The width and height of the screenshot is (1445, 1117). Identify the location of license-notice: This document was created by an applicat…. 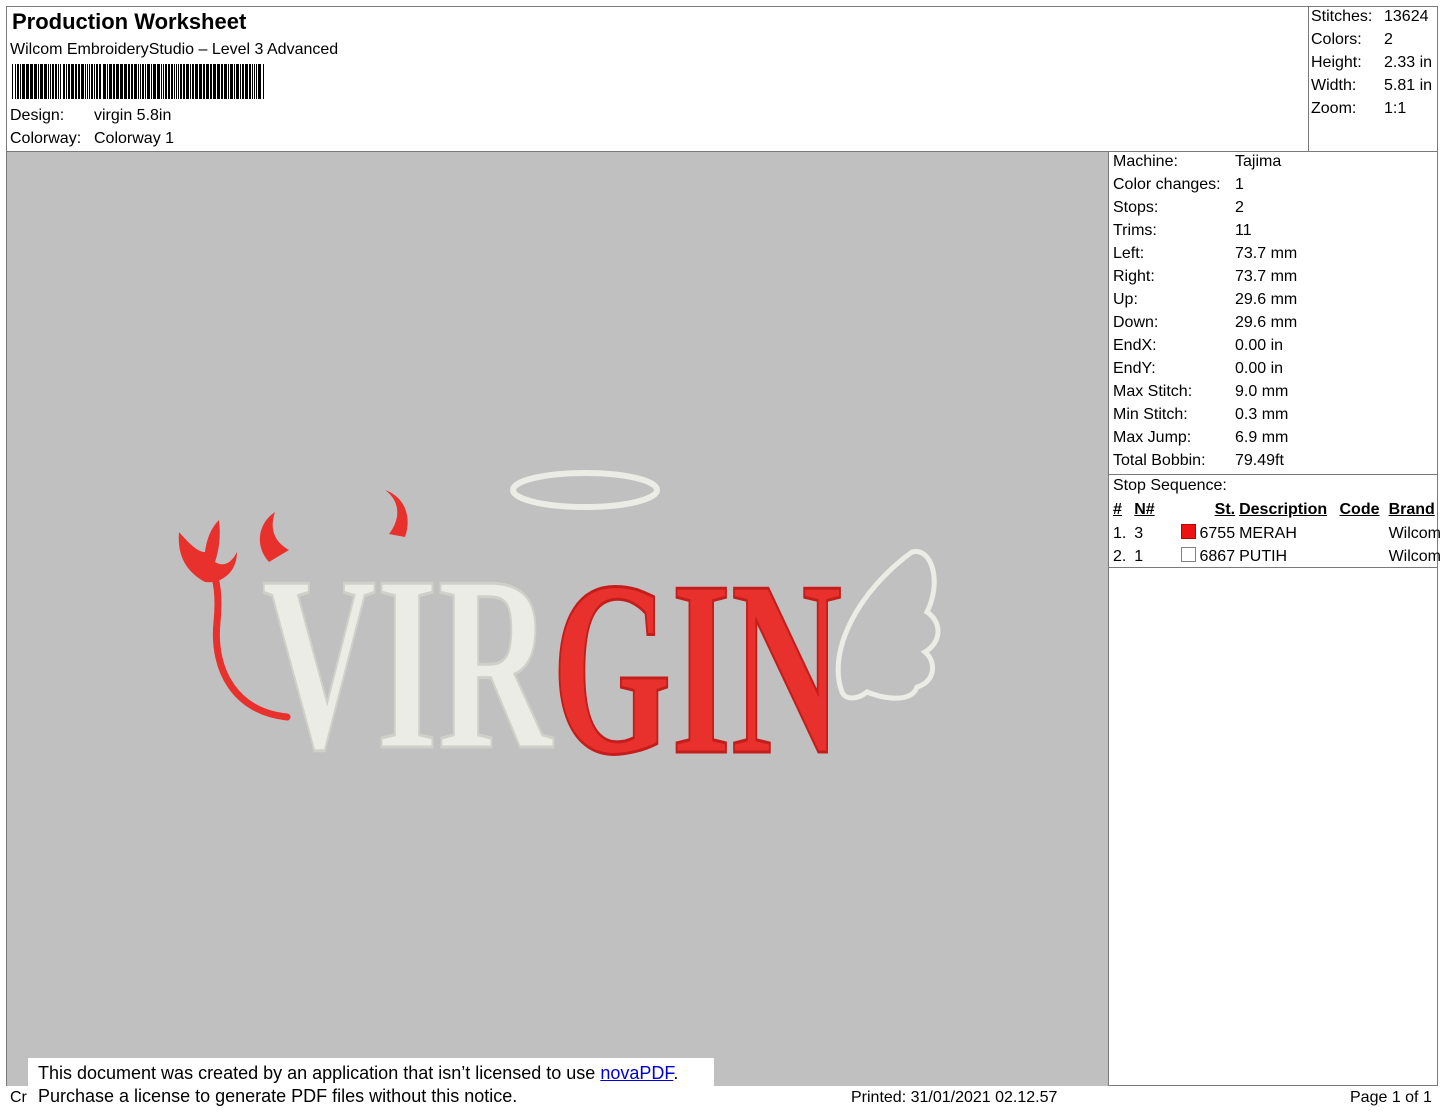
(371, 1085).